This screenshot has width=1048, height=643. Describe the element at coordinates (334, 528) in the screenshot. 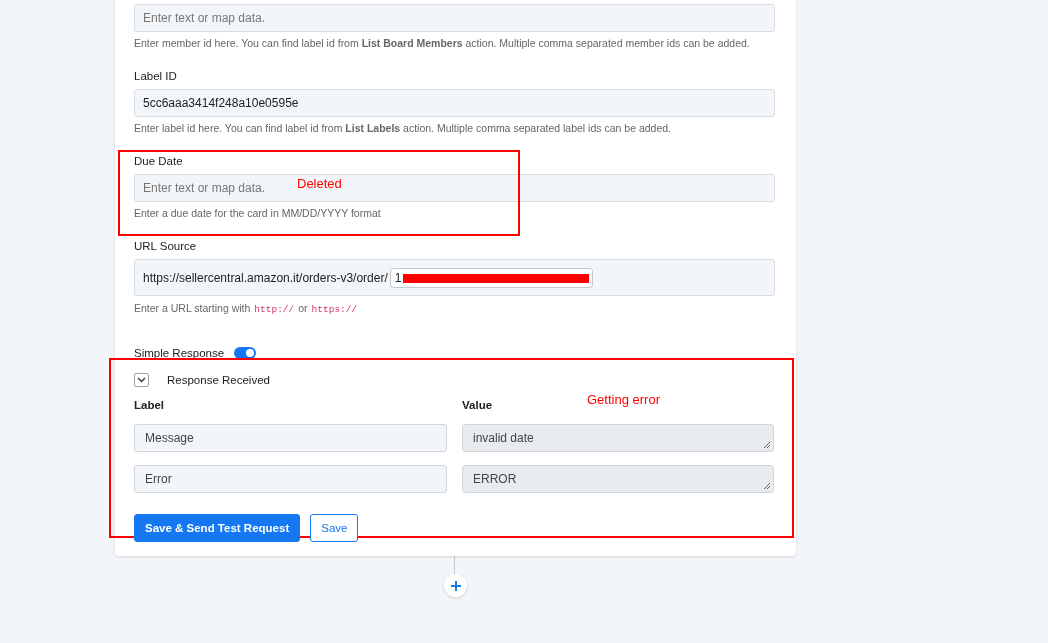

I see `save-button: Save` at that location.